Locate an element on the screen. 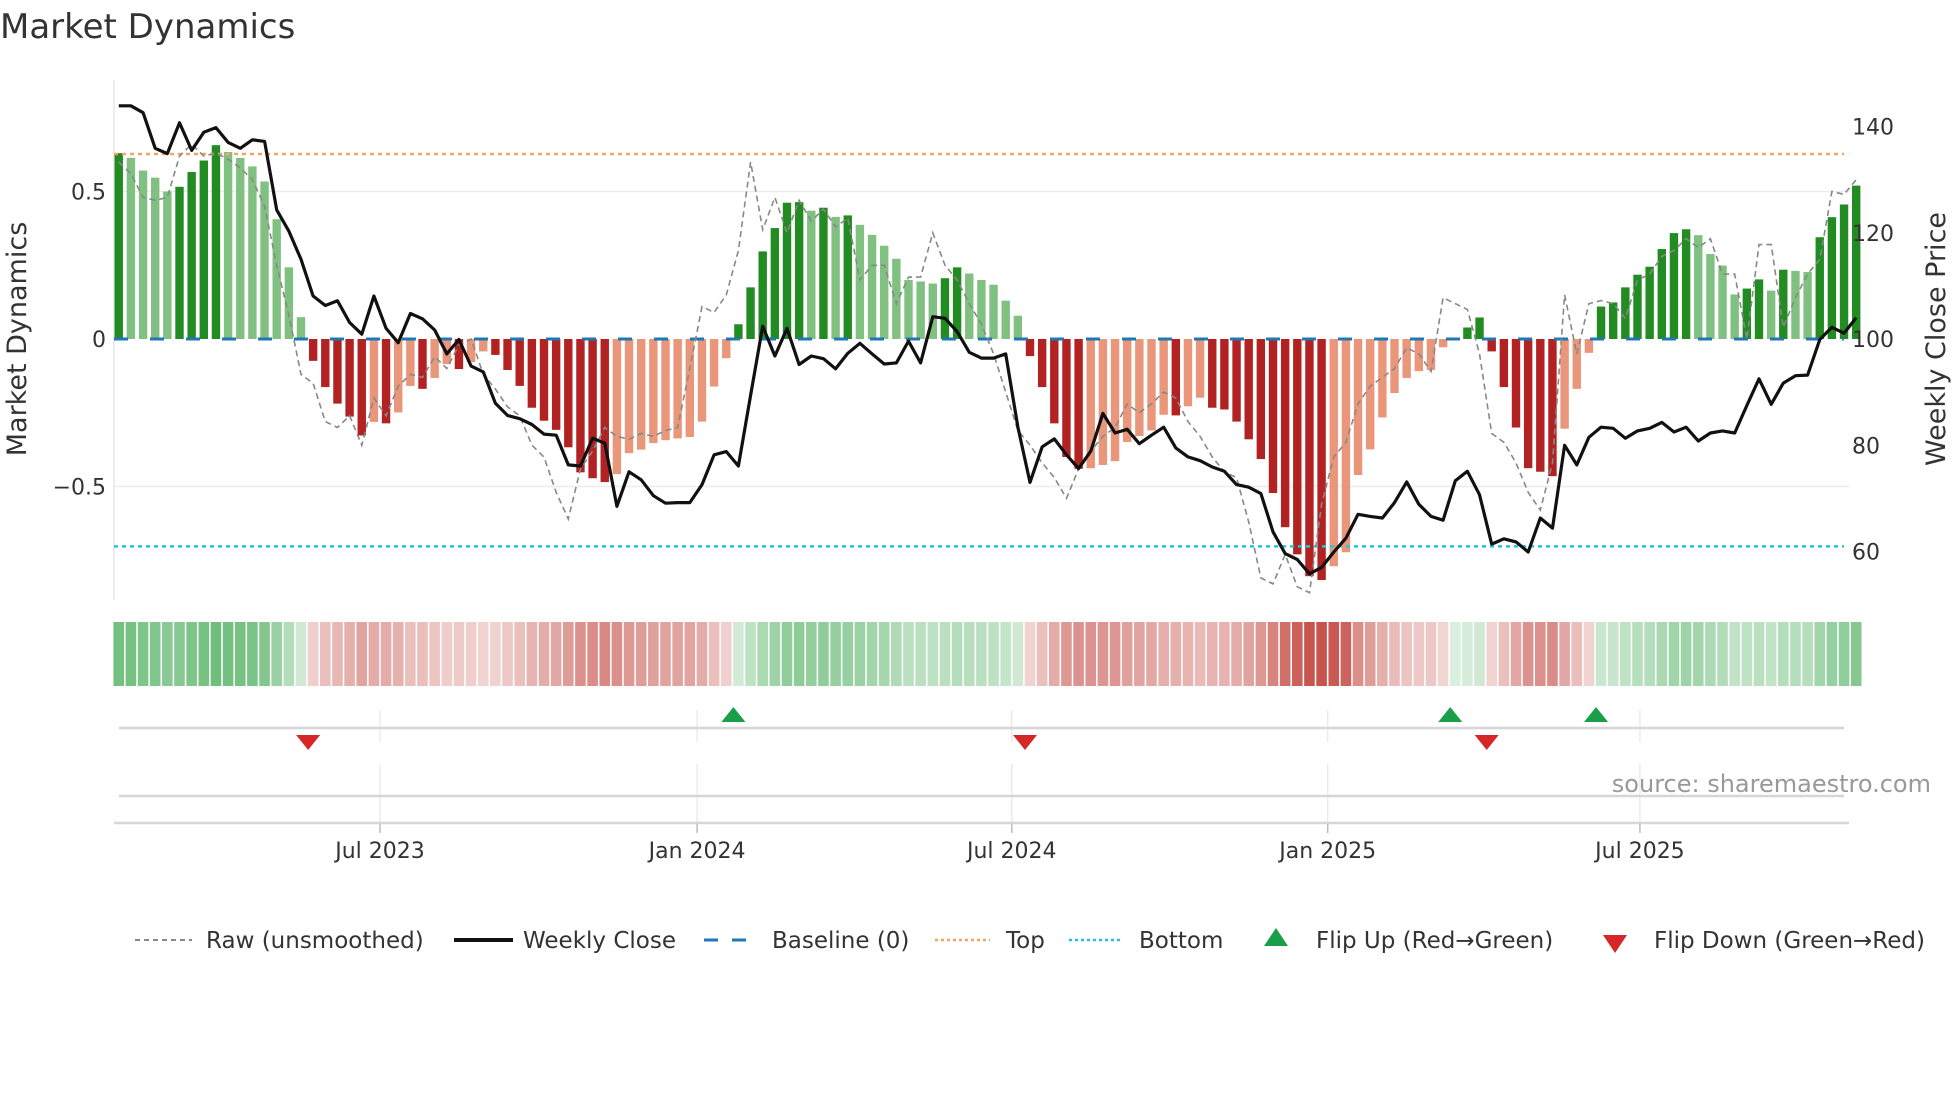 The width and height of the screenshot is (1960, 1102). y2-tick-label: 140 is located at coordinates (1873, 128).